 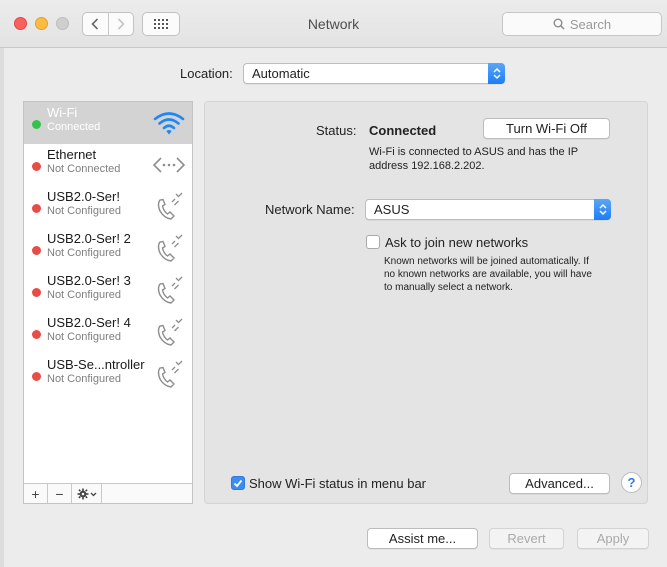 What do you see at coordinates (427, 166) in the screenshot?
I see `status-description-line2: address 192.168.2.202.` at bounding box center [427, 166].